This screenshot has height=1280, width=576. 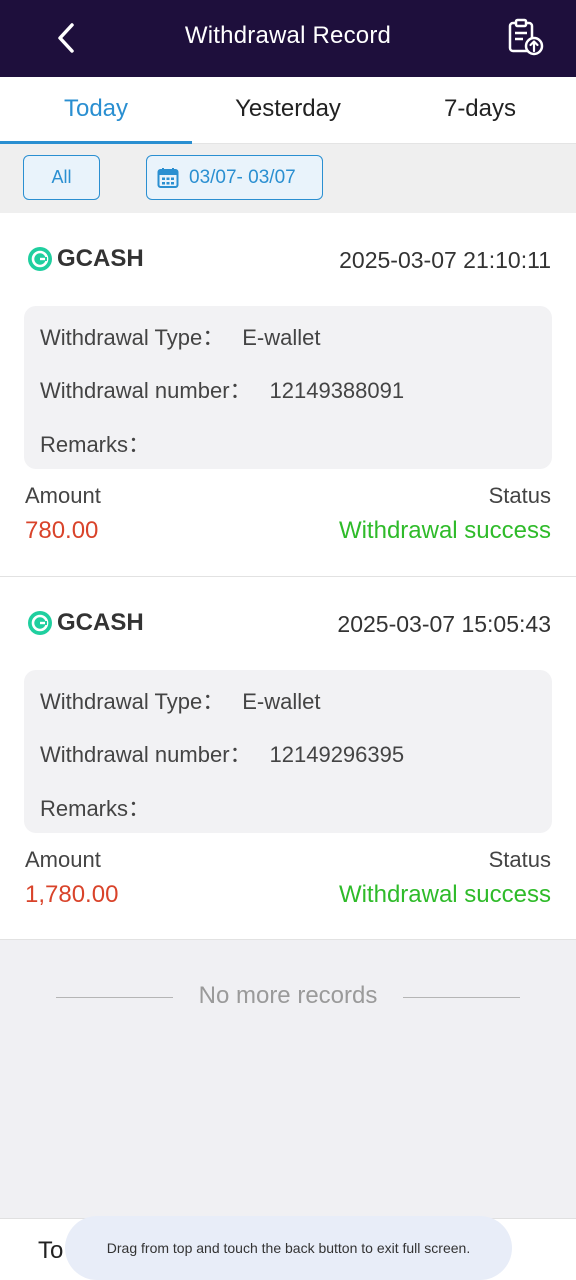 I want to click on record-time: 2025-03-07 15:05:43, so click(x=444, y=624).